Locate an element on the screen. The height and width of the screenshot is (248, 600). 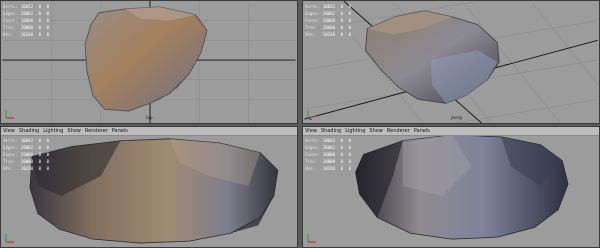
camera-label: persp is located at coordinates (457, 117).